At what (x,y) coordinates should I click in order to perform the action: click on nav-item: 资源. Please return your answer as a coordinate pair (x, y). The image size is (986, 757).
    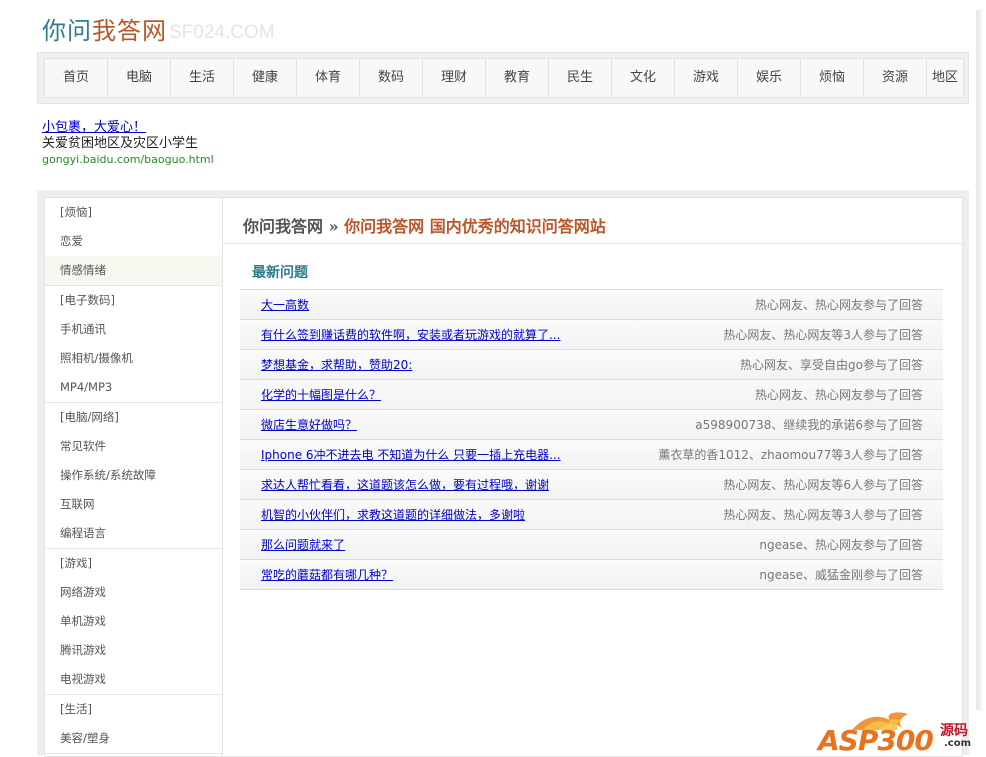
    Looking at the image, I should click on (895, 78).